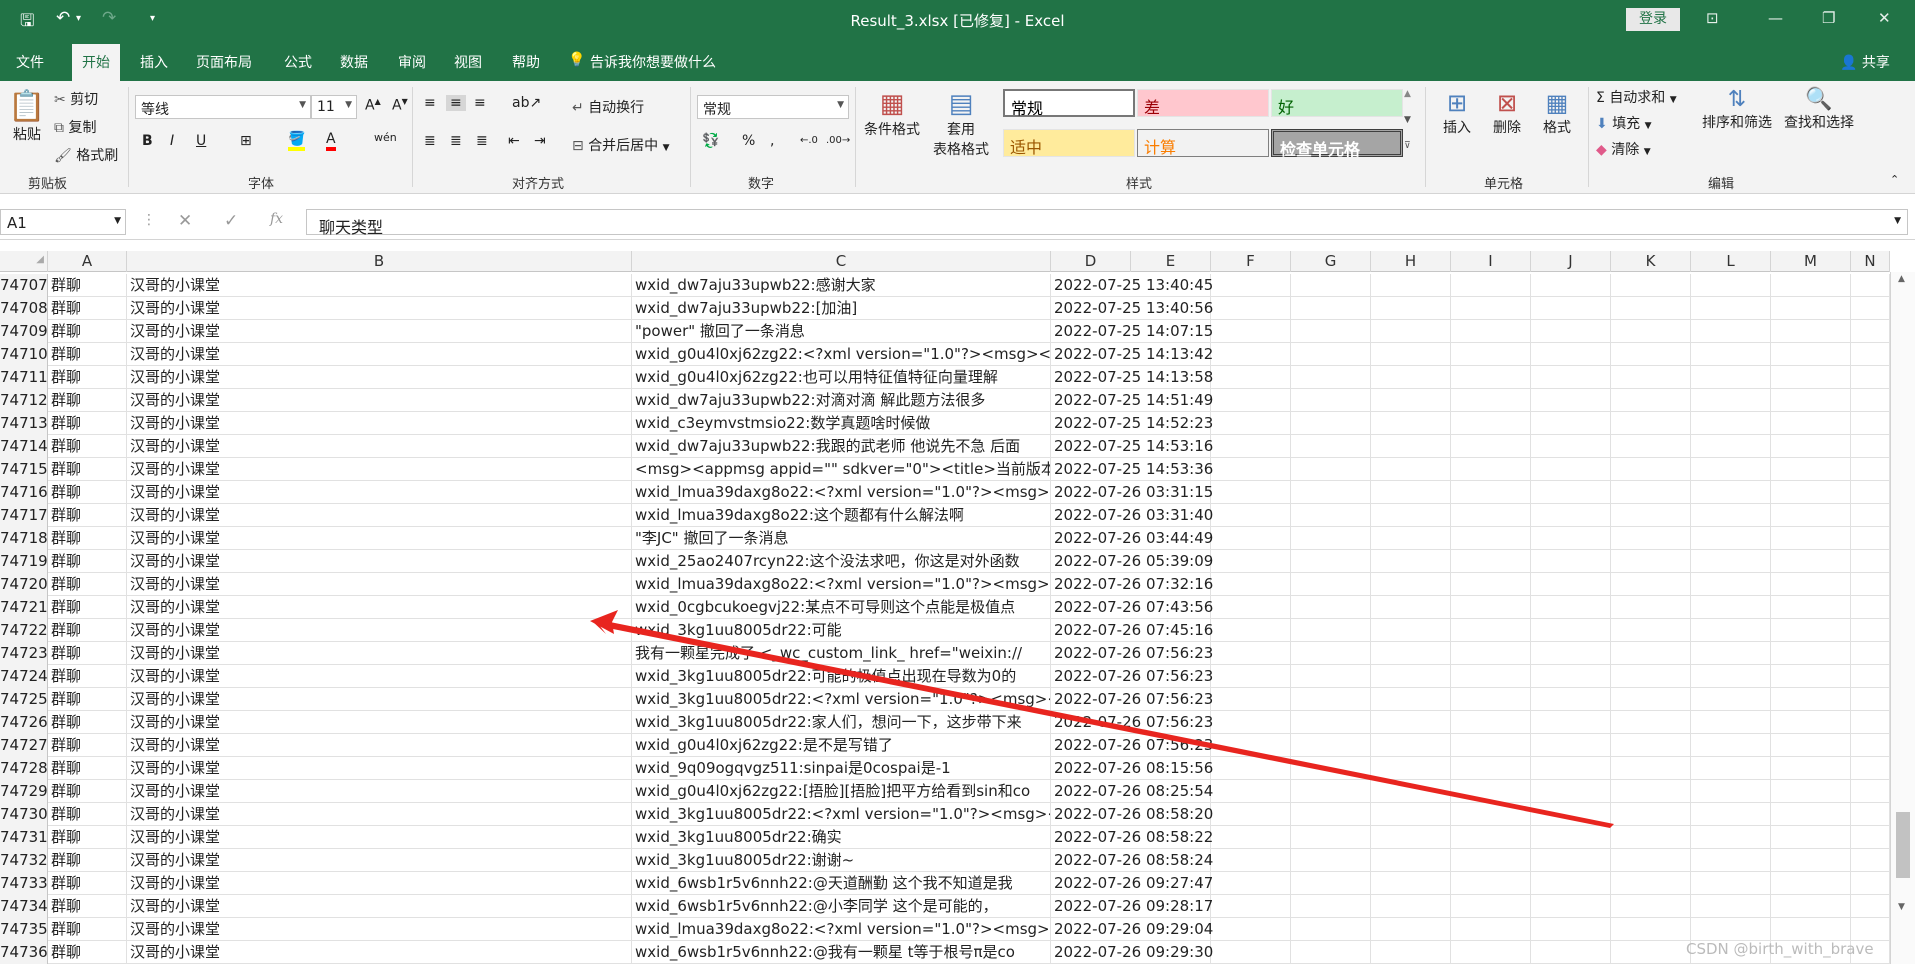 Image resolution: width=1915 pixels, height=969 pixels. Describe the element at coordinates (480, 103) in the screenshot. I see `align-bottom-icon: ≡` at that location.